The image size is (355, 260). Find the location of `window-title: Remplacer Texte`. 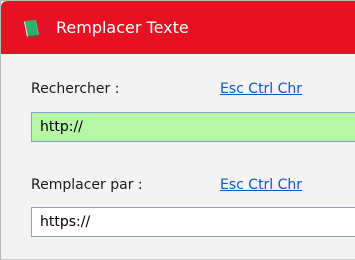

window-title: Remplacer Texte is located at coordinates (122, 27).